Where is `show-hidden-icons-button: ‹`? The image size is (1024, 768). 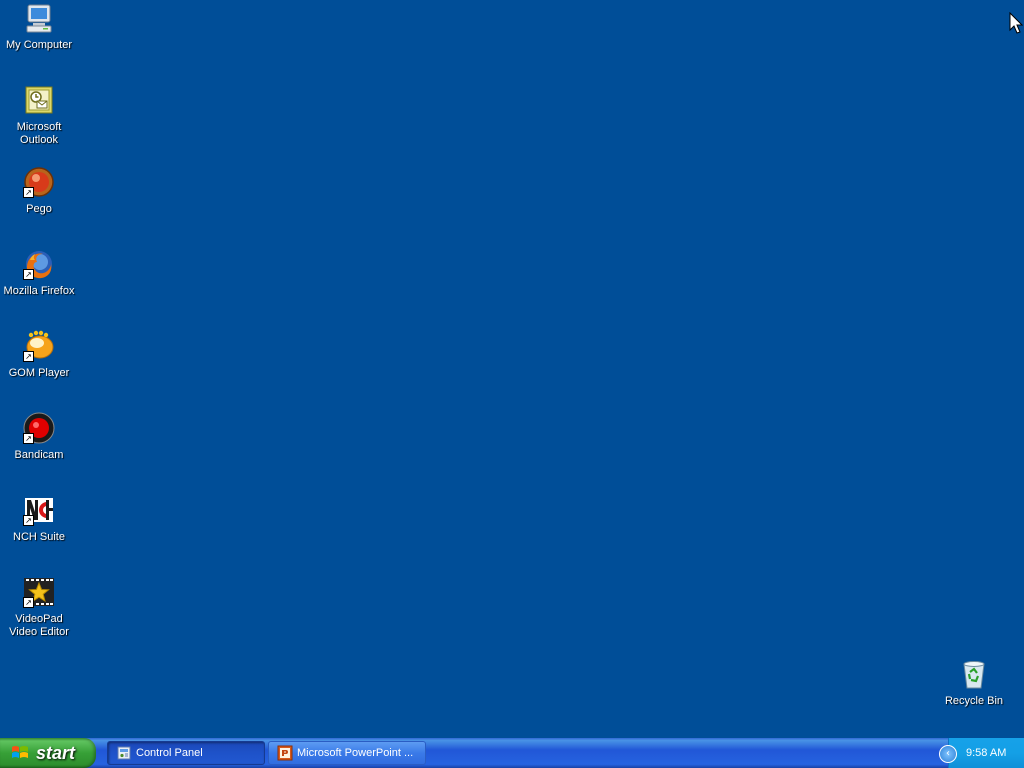
show-hidden-icons-button: ‹ is located at coordinates (948, 754).